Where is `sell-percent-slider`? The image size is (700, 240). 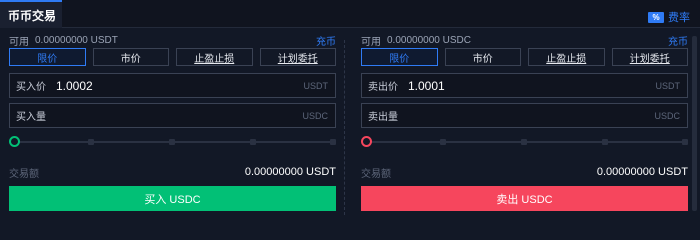 sell-percent-slider is located at coordinates (524, 142).